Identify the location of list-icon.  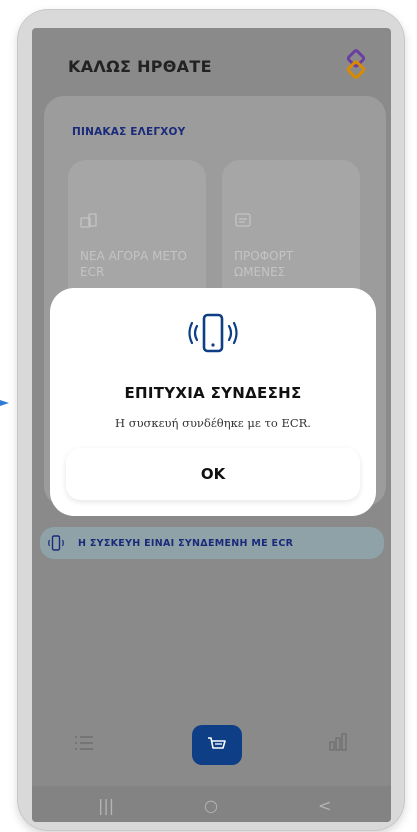
(84, 743).